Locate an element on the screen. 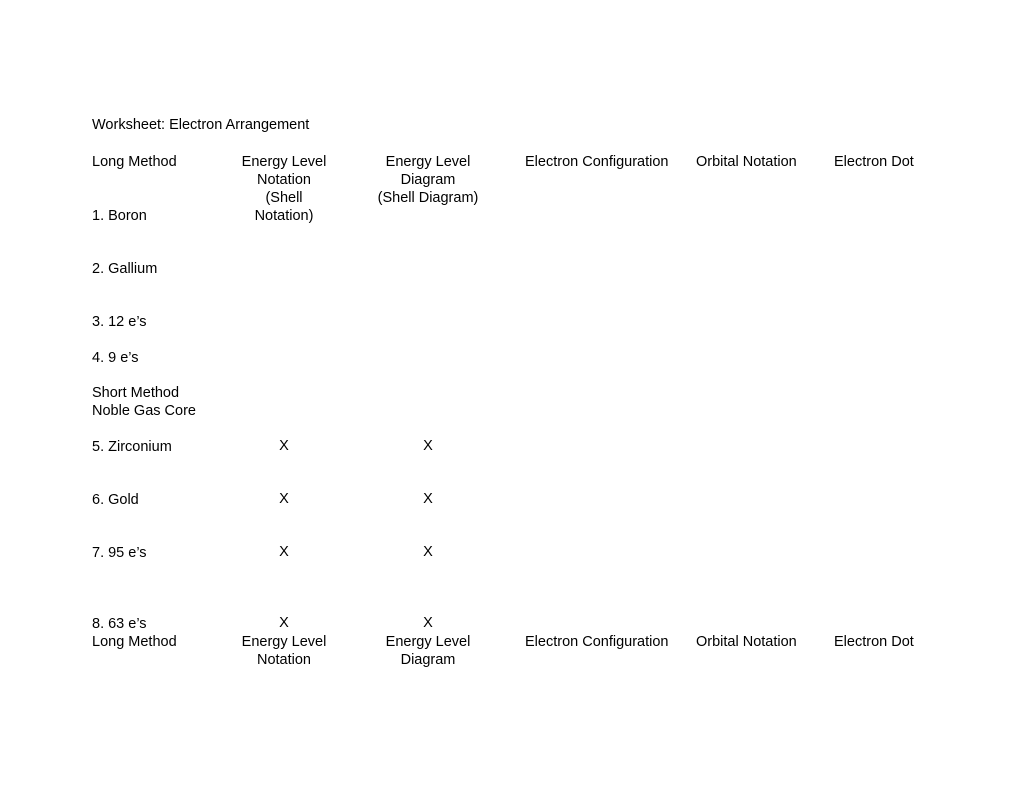  footer-header-long-method: Long Method is located at coordinates (134, 642).